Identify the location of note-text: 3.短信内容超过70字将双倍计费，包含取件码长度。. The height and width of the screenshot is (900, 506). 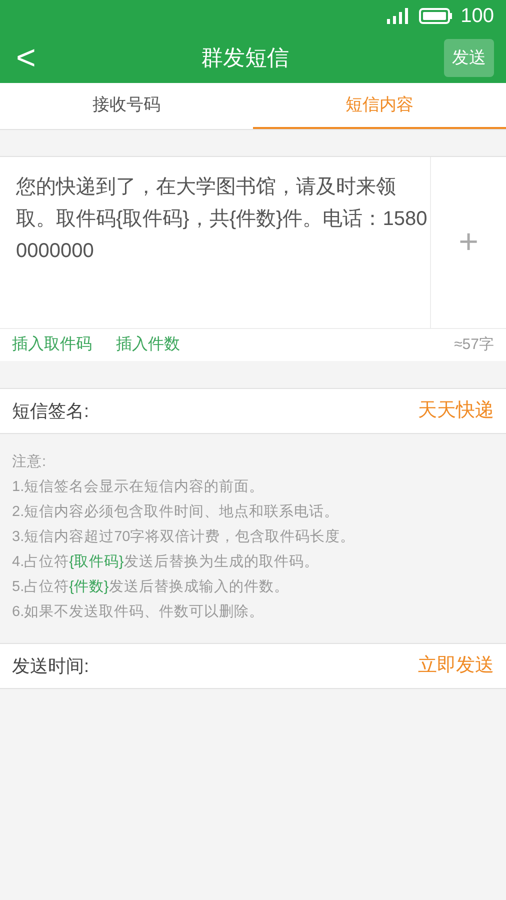
(184, 537).